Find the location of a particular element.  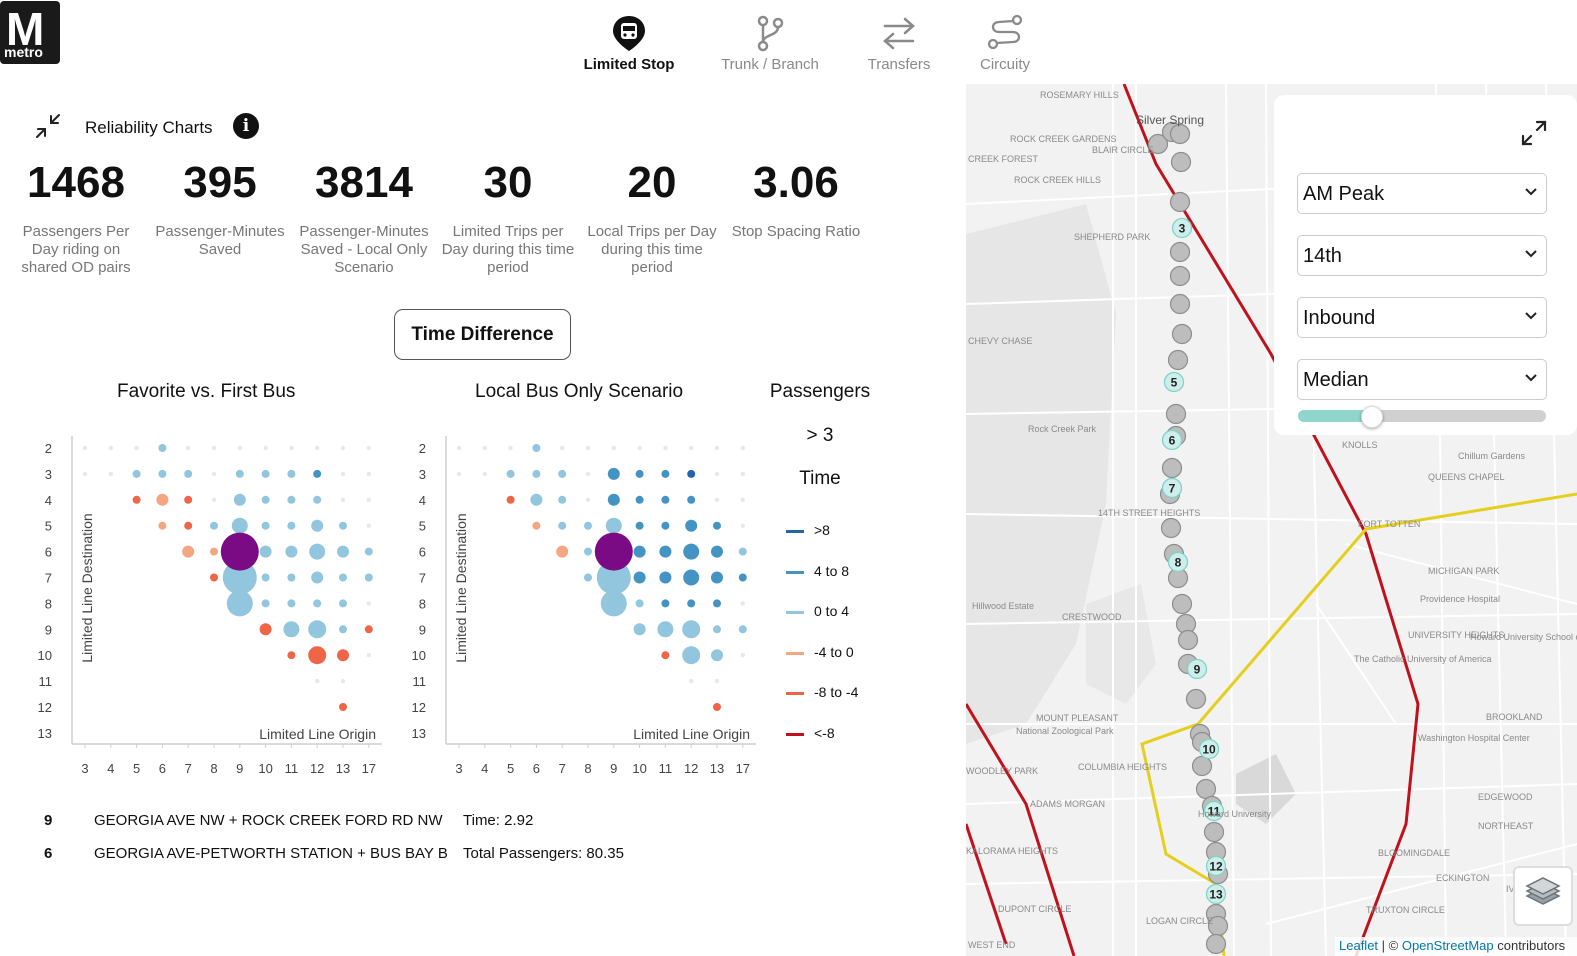

collapse-icon is located at coordinates (48, 126).